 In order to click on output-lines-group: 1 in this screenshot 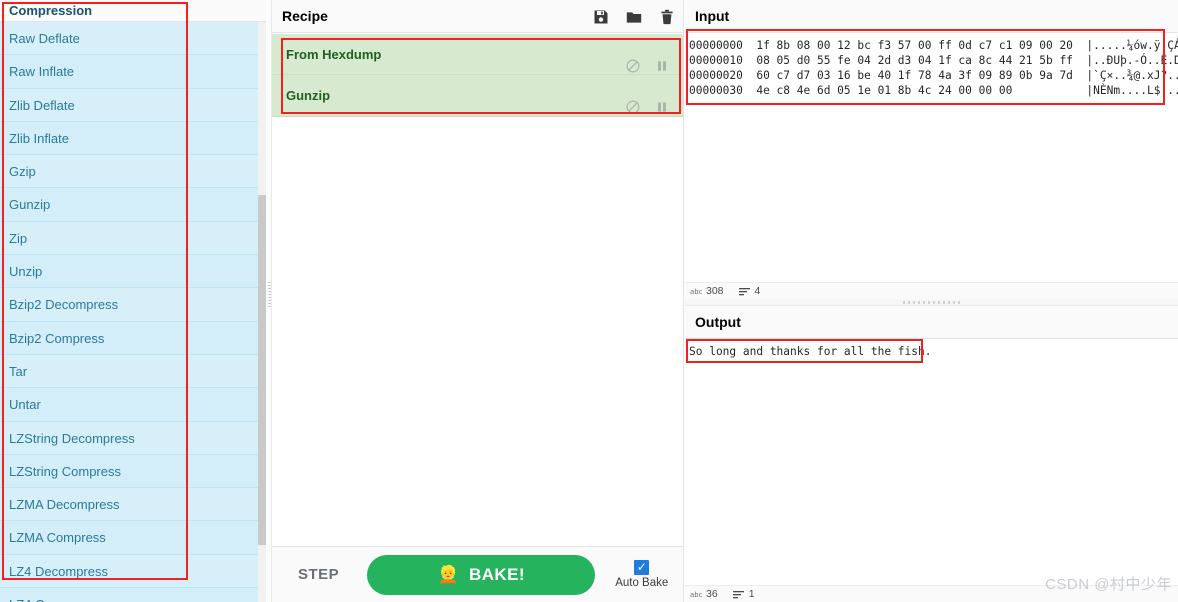, I will do `click(743, 594)`.